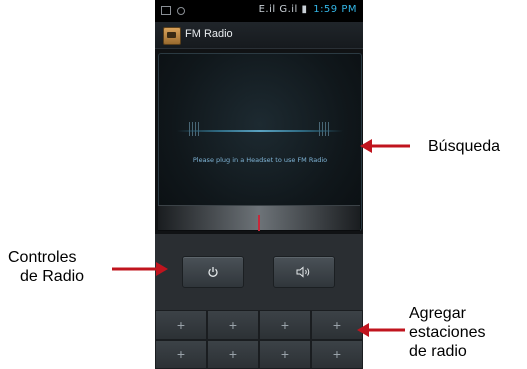 This screenshot has height=369, width=527. Describe the element at coordinates (173, 10) in the screenshot. I see `notification-icons` at that location.